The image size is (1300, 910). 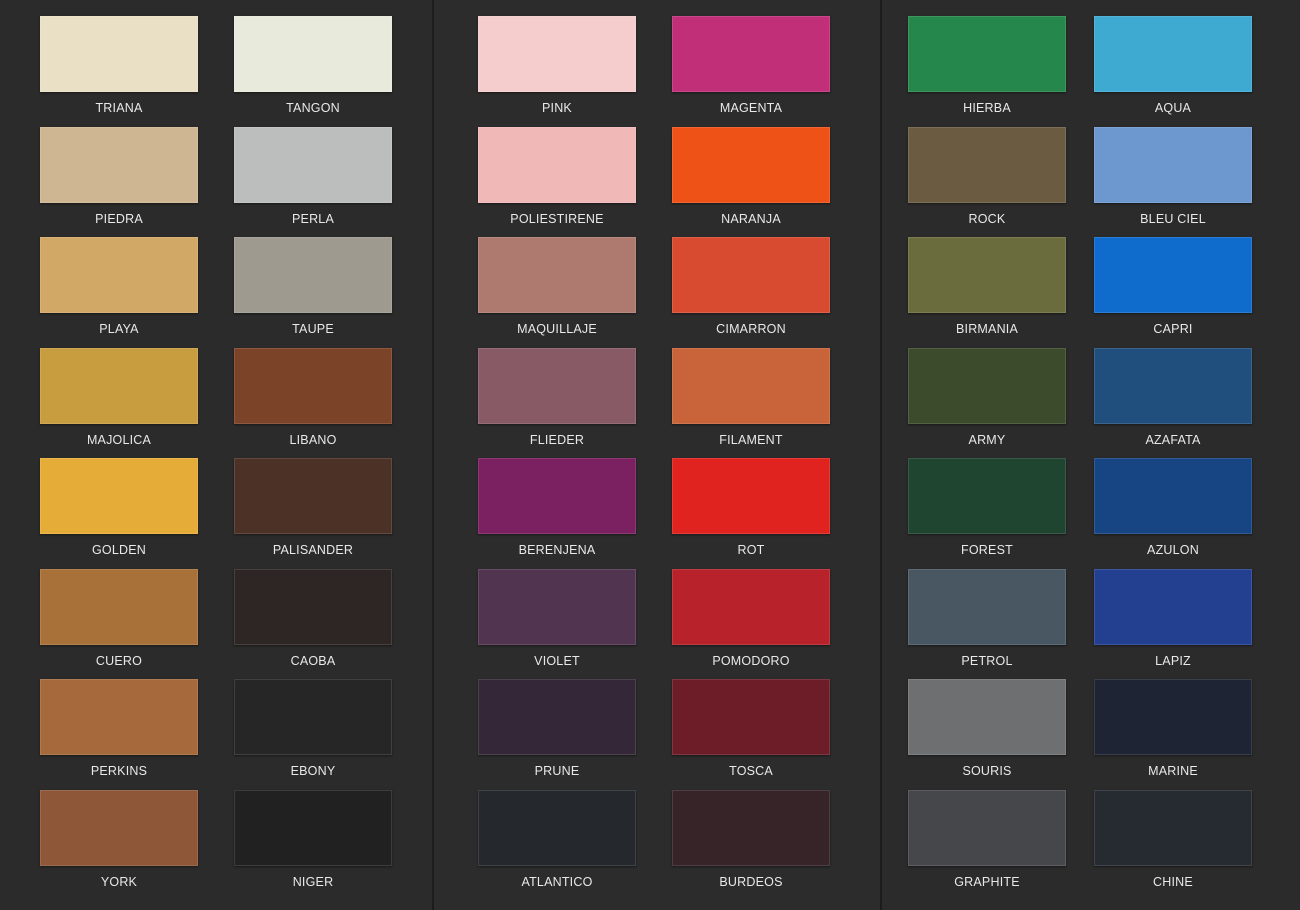 I want to click on swatch-item: TOSCA, so click(x=751, y=734).